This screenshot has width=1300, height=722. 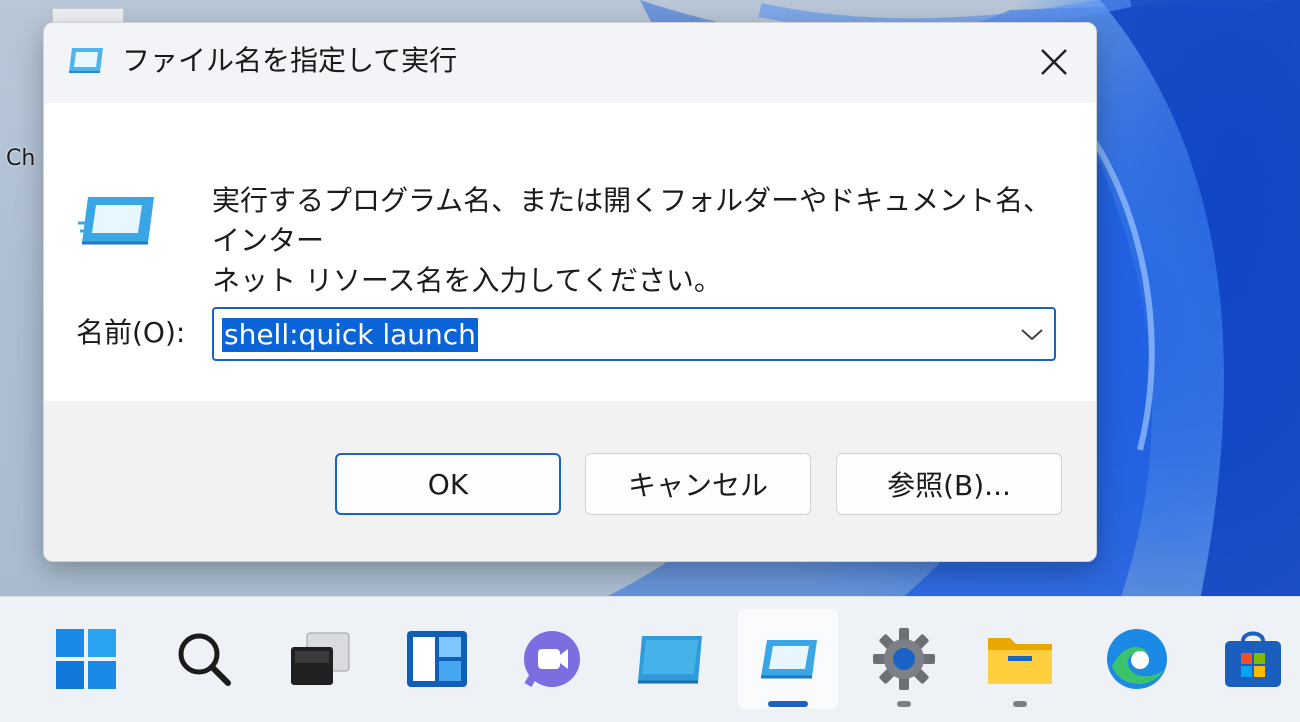 I want to click on taskbar-settings-button, so click(x=904, y=659).